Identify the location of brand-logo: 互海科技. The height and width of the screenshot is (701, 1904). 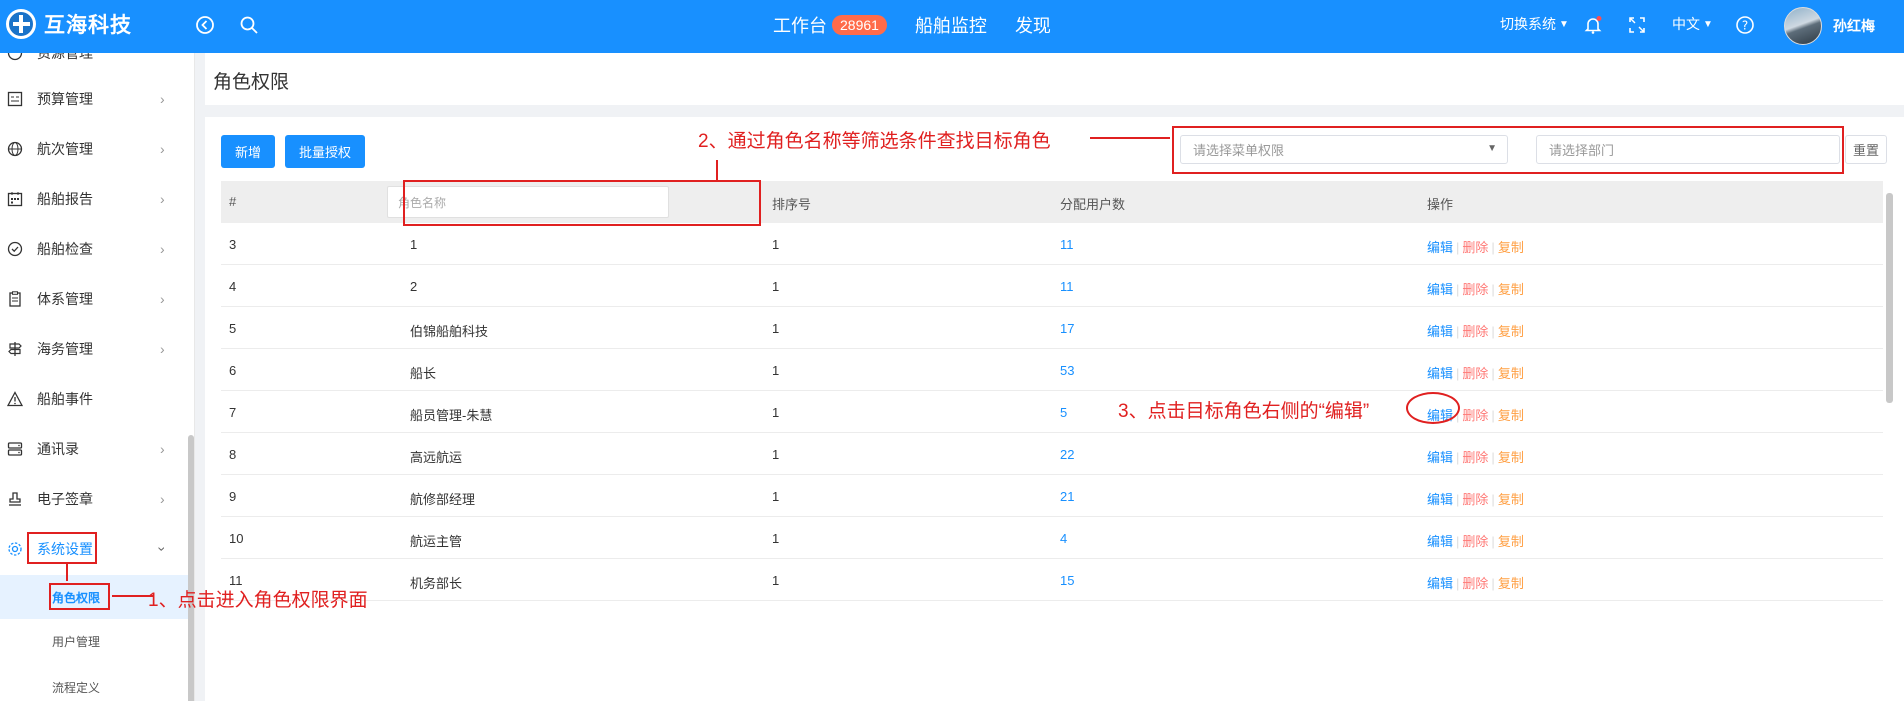
(69, 24).